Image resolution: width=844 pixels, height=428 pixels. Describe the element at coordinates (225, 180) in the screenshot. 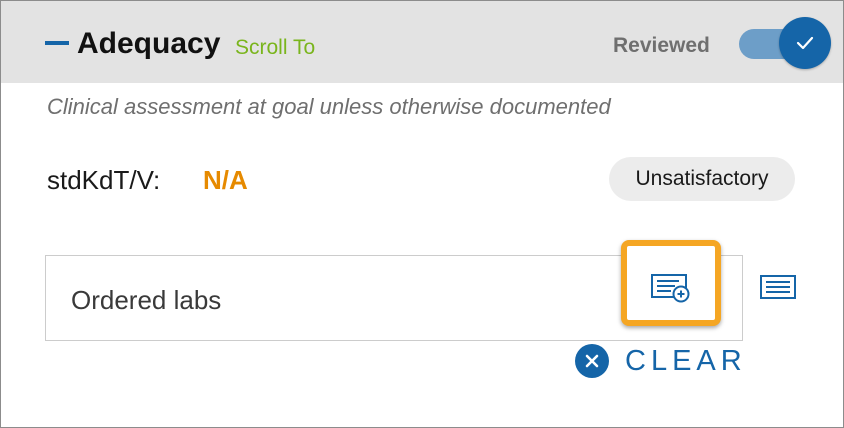

I see `metric-value: N/A` at that location.